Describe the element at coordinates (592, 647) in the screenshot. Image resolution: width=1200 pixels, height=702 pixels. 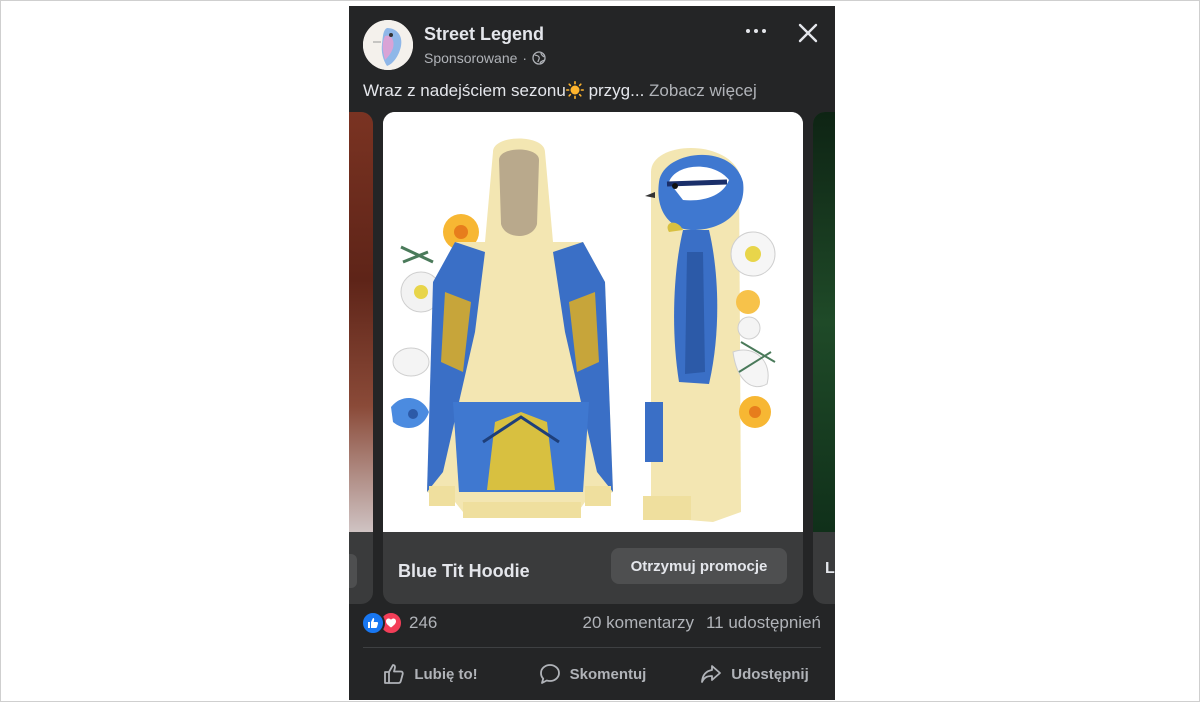
I see `actions-divider` at that location.